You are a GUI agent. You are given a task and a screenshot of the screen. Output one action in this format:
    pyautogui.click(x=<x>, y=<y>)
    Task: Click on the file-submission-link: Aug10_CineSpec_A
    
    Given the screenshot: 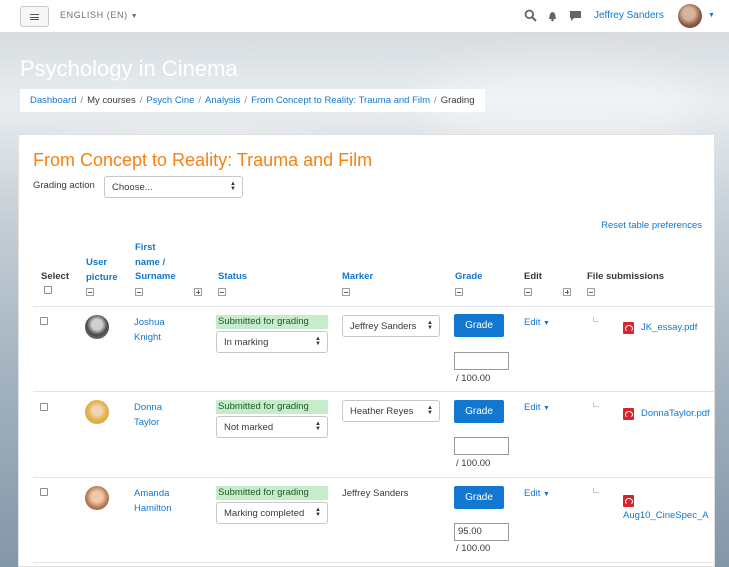 What is the action you would take?
    pyautogui.click(x=666, y=515)
    